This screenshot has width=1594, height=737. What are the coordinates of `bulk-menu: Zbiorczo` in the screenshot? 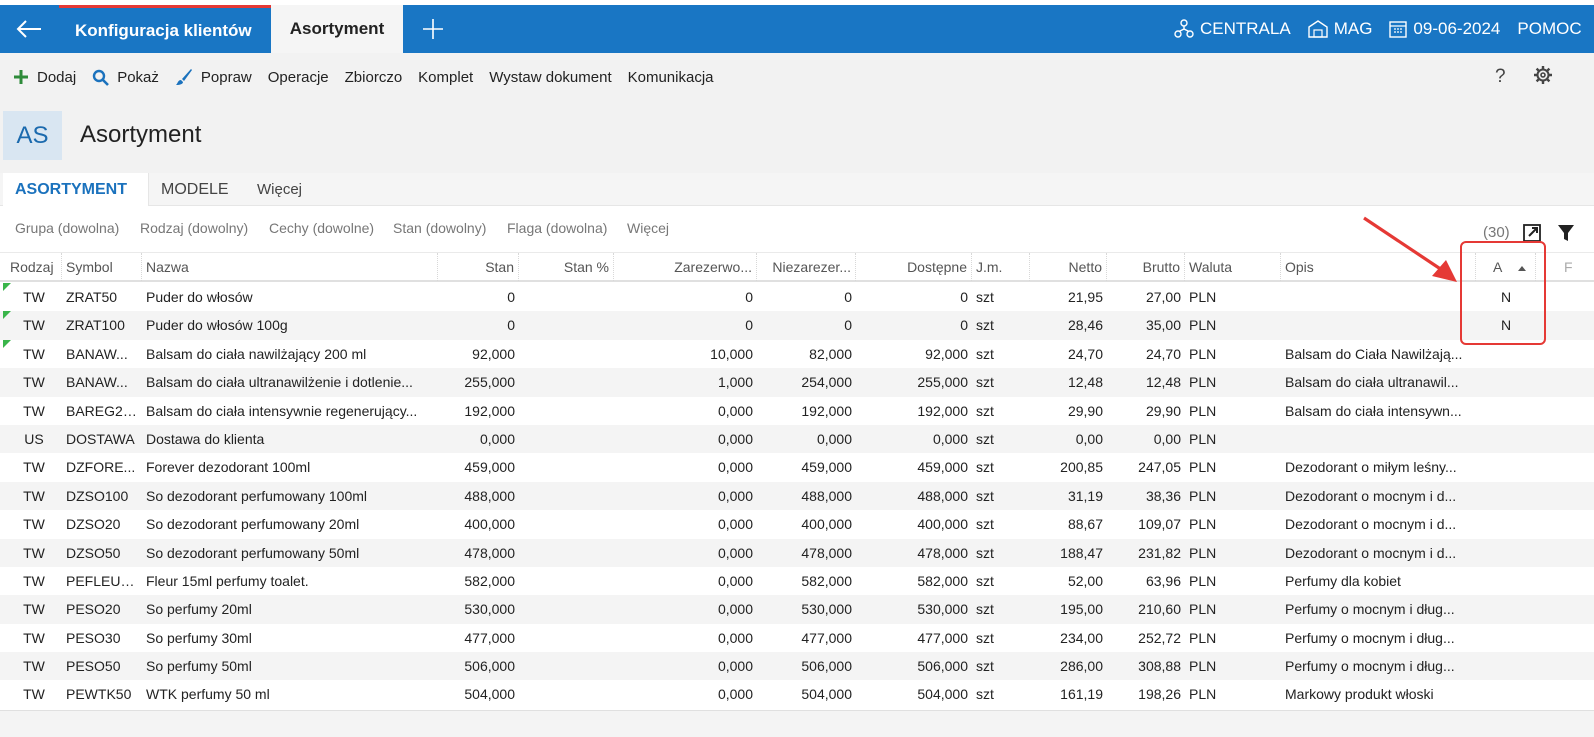 It's located at (374, 77).